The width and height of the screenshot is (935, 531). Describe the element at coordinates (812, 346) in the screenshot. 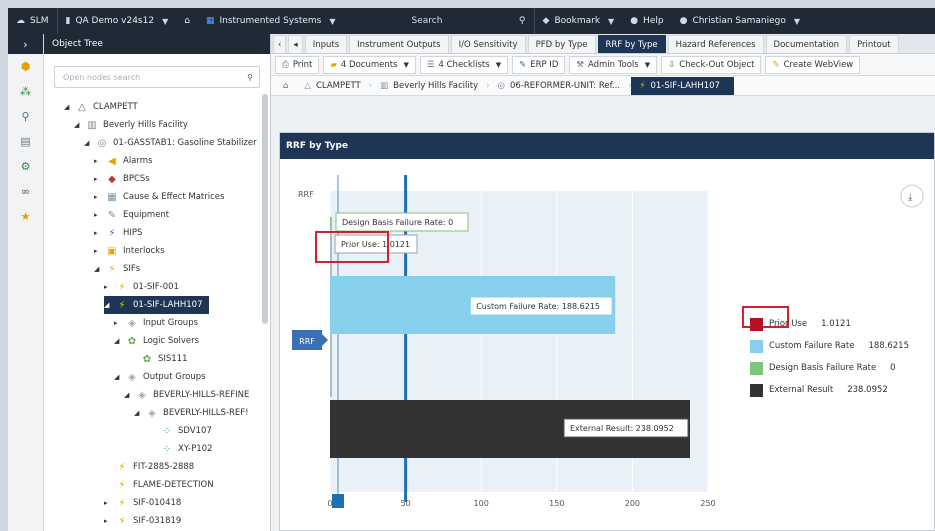

I see `legend-label: Custom Failure Rate` at that location.